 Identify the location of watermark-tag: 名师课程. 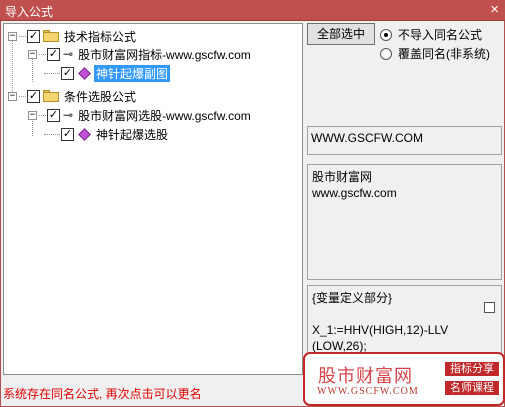
(472, 388).